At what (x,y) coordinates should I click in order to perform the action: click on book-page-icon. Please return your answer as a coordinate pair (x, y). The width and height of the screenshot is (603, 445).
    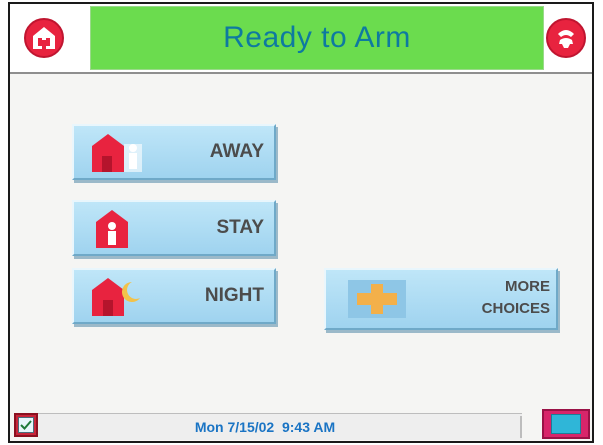
    Looking at the image, I should click on (566, 424).